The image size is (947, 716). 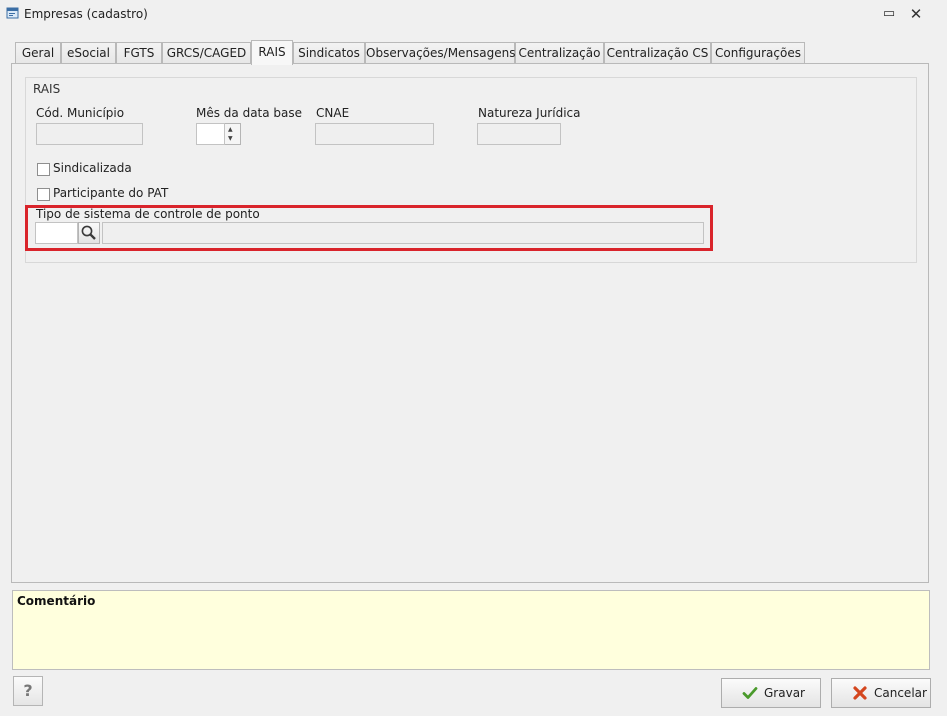 I want to click on tab-geral: Geral, so click(x=38, y=53).